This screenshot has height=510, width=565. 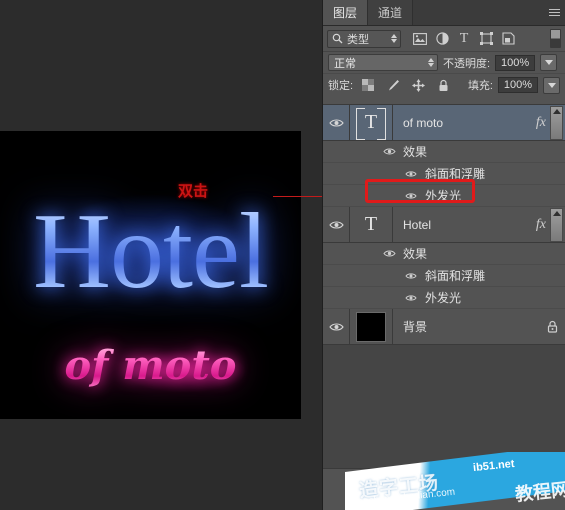 I want to click on opacity-dropdown-icon, so click(x=549, y=62).